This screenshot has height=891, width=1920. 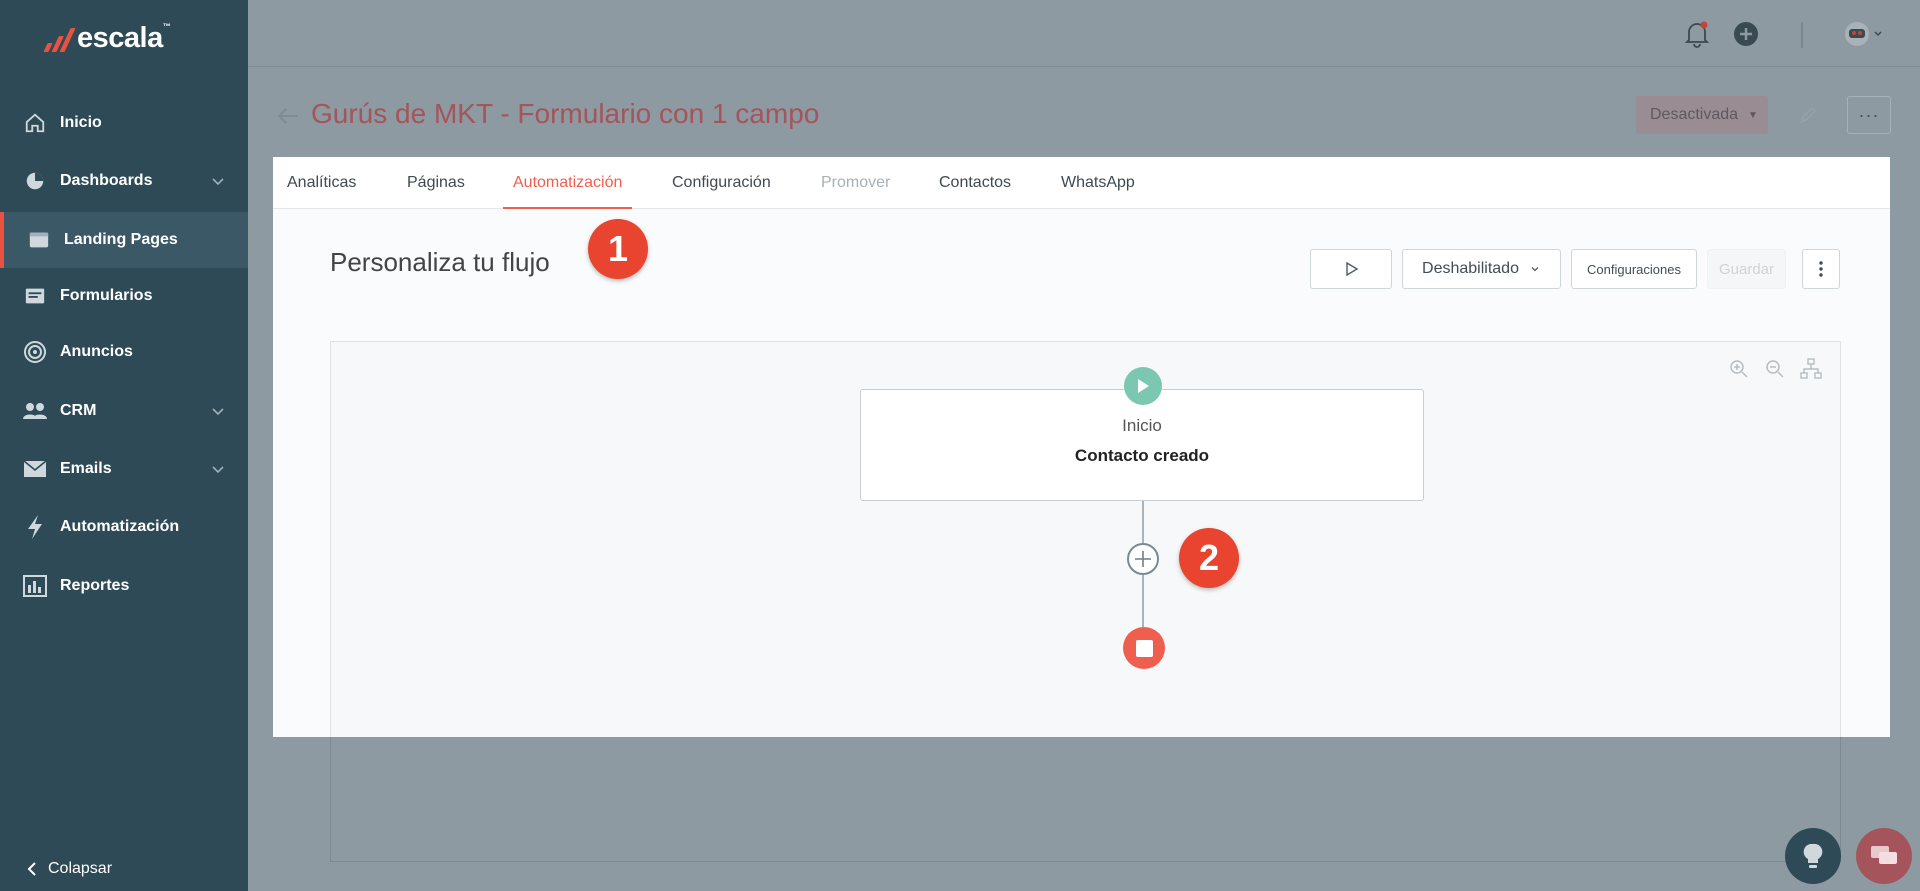 I want to click on tab-configuracion: Configuración, so click(x=721, y=183).